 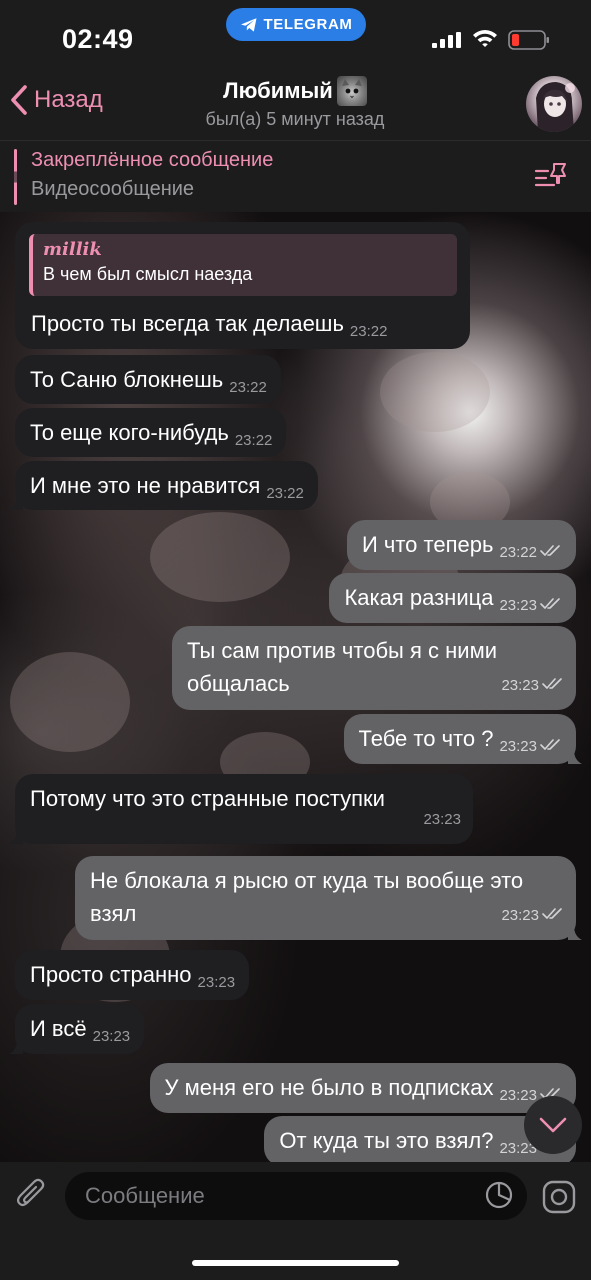 I want to click on message-outgoing: Какая разница 23:23, so click(x=452, y=598).